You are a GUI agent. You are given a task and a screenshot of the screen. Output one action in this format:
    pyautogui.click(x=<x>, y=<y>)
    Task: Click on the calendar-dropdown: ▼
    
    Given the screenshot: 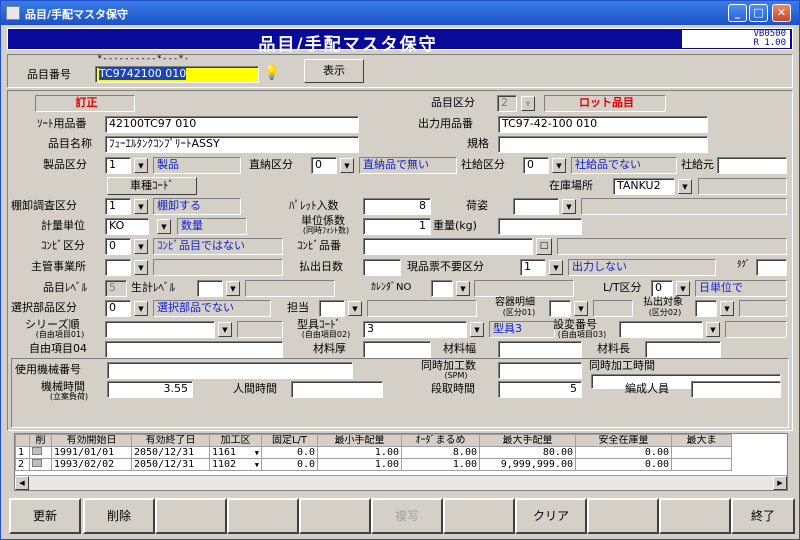 What is the action you would take?
    pyautogui.click(x=463, y=288)
    